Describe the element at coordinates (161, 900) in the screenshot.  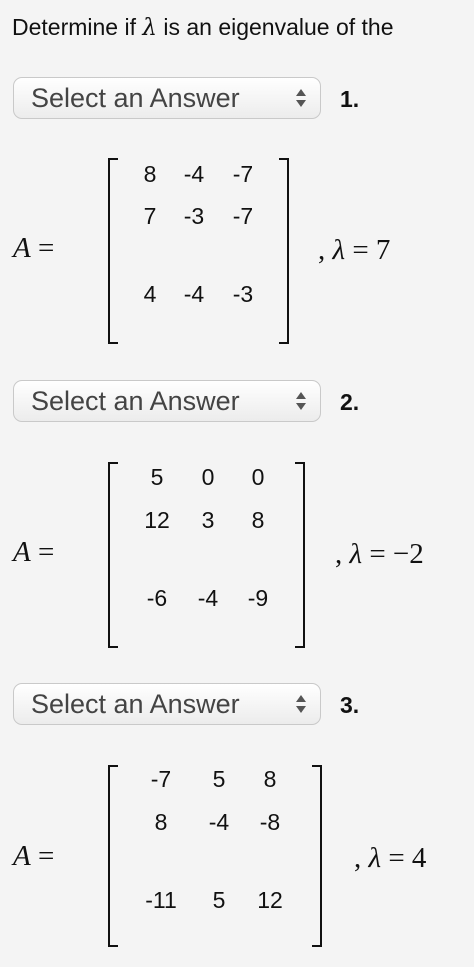
I see `matrix-cell: -11` at that location.